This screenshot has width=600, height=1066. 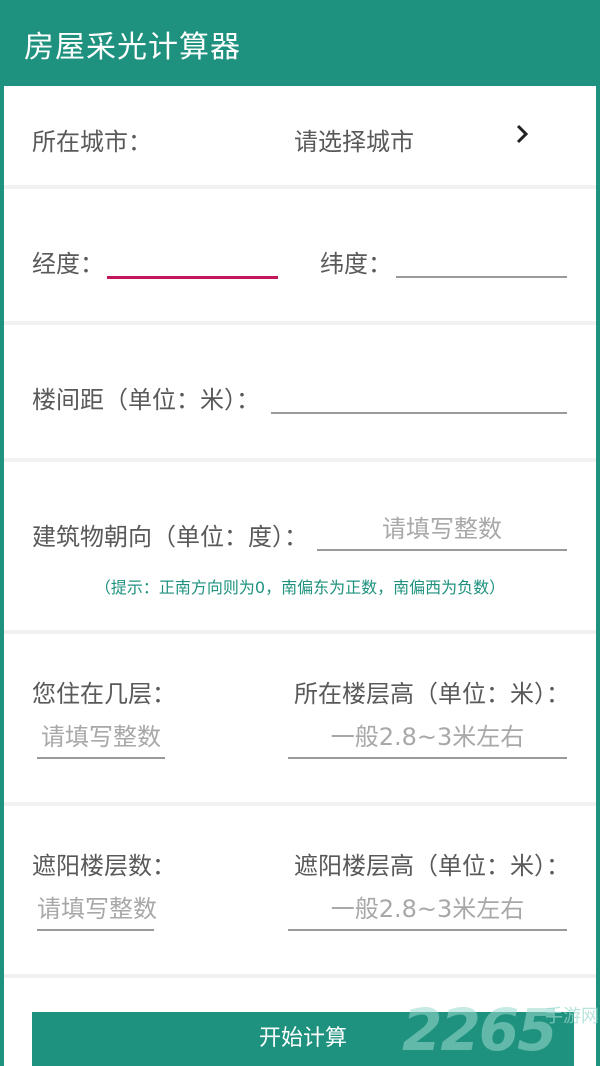 I want to click on chevron-right-icon, so click(x=523, y=134).